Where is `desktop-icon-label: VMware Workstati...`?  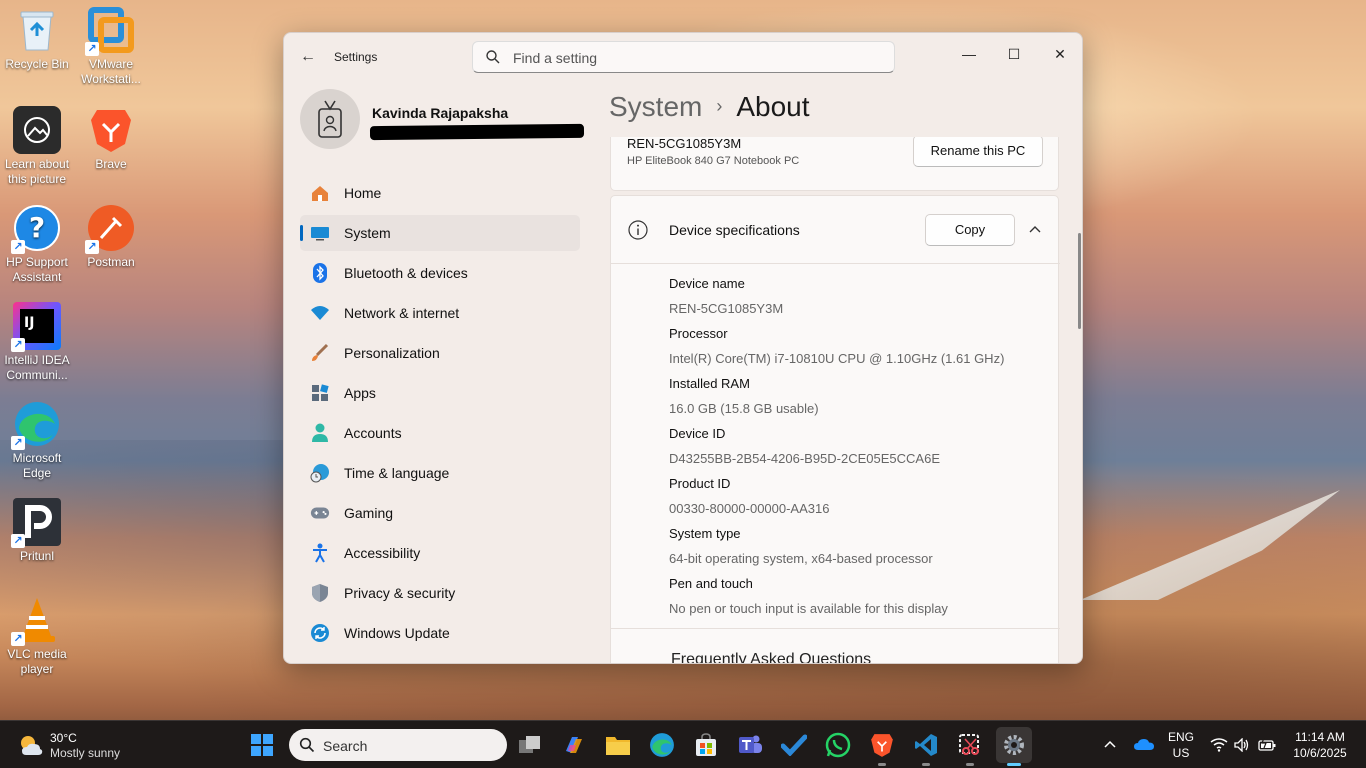
desktop-icon-label: VMware Workstati... is located at coordinates (111, 71).